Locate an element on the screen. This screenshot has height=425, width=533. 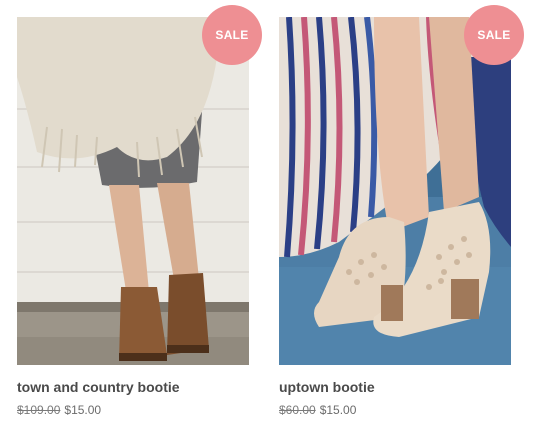
original-price: $60.00 is located at coordinates (297, 410).